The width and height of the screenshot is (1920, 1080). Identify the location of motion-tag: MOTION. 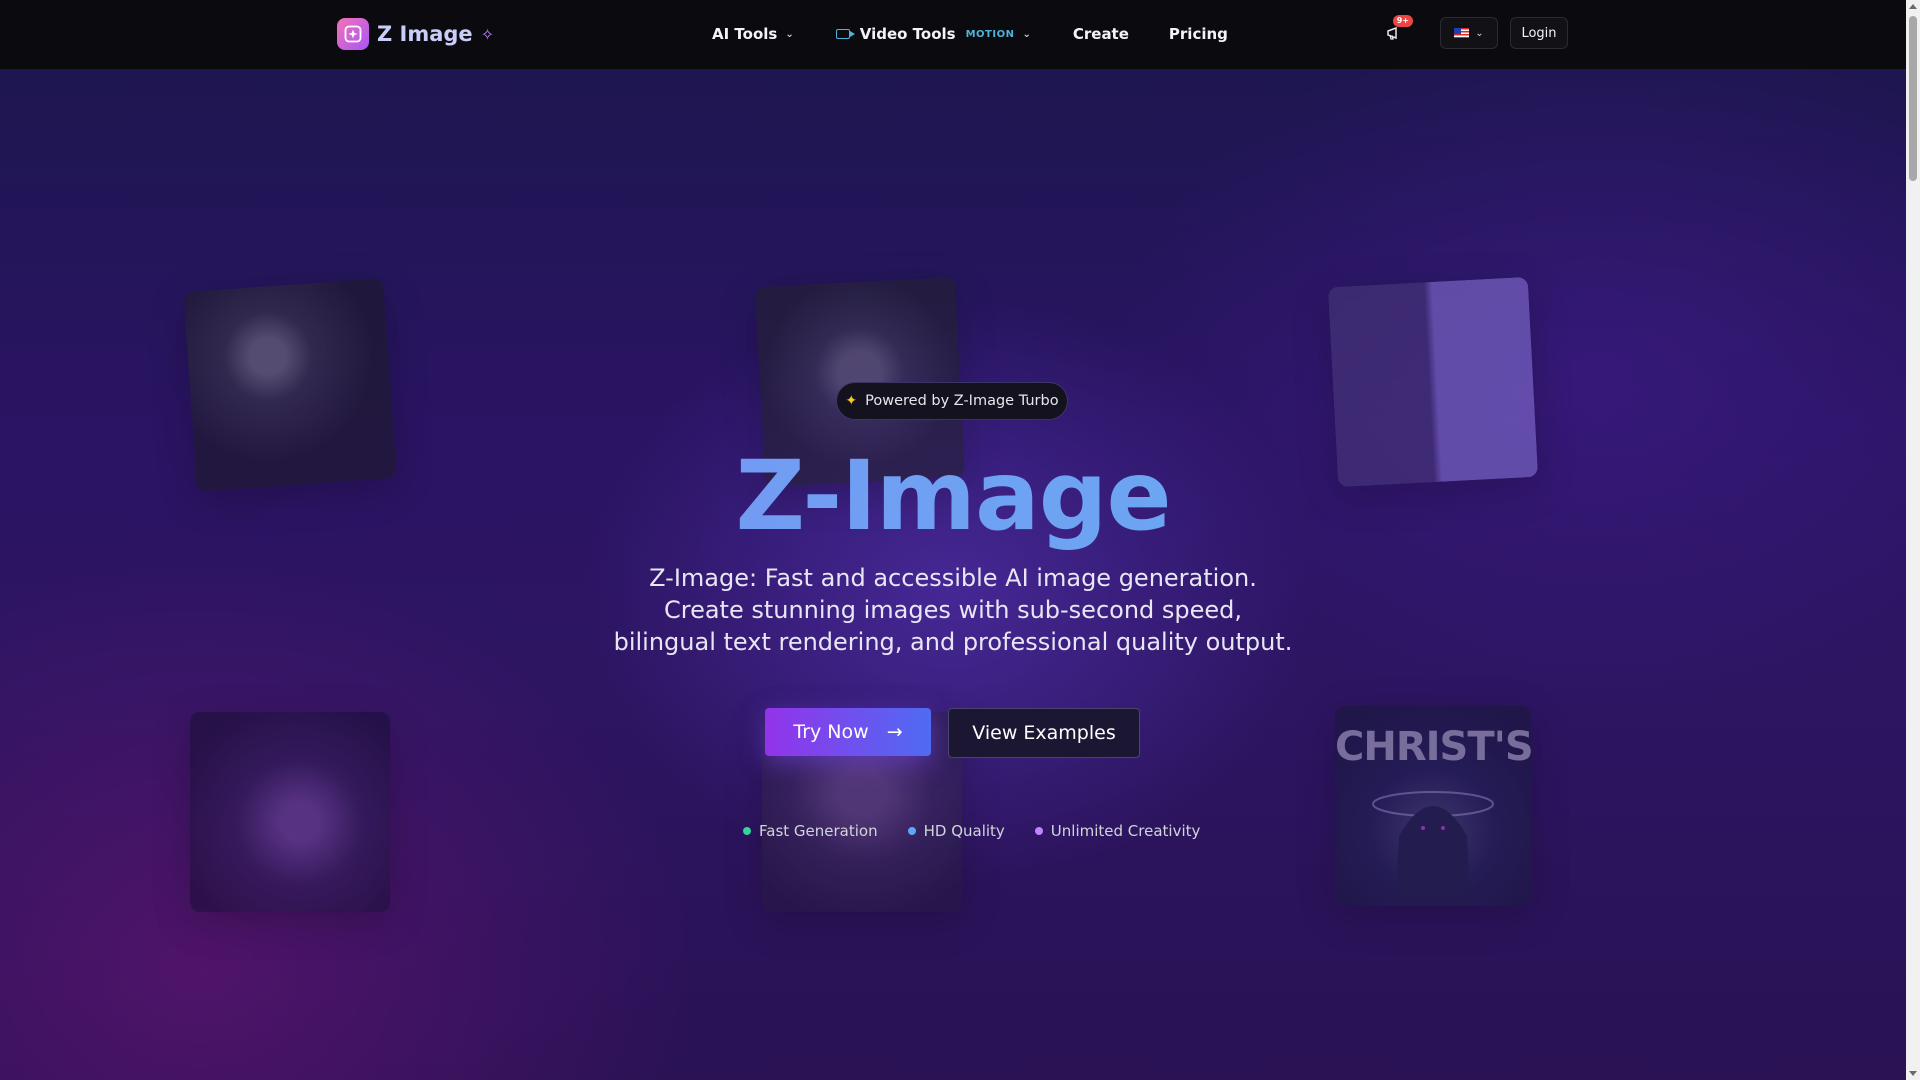
(990, 34).